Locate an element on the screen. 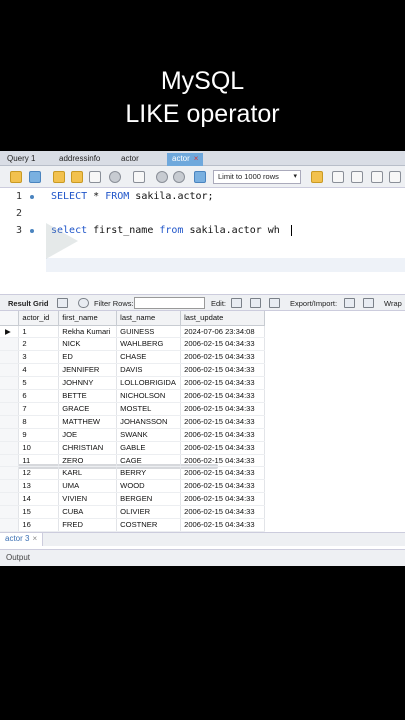 The width and height of the screenshot is (405, 720). export-icon is located at coordinates (349, 303).